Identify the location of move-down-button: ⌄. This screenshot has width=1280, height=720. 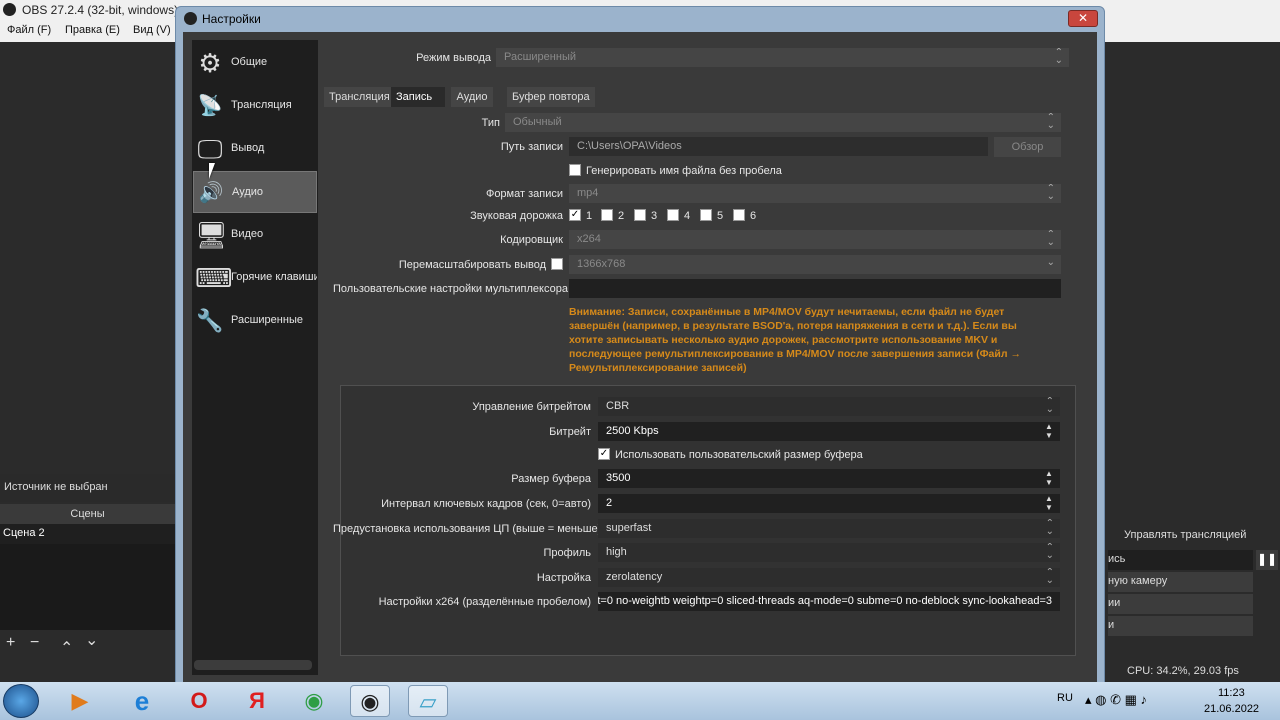
(91, 640).